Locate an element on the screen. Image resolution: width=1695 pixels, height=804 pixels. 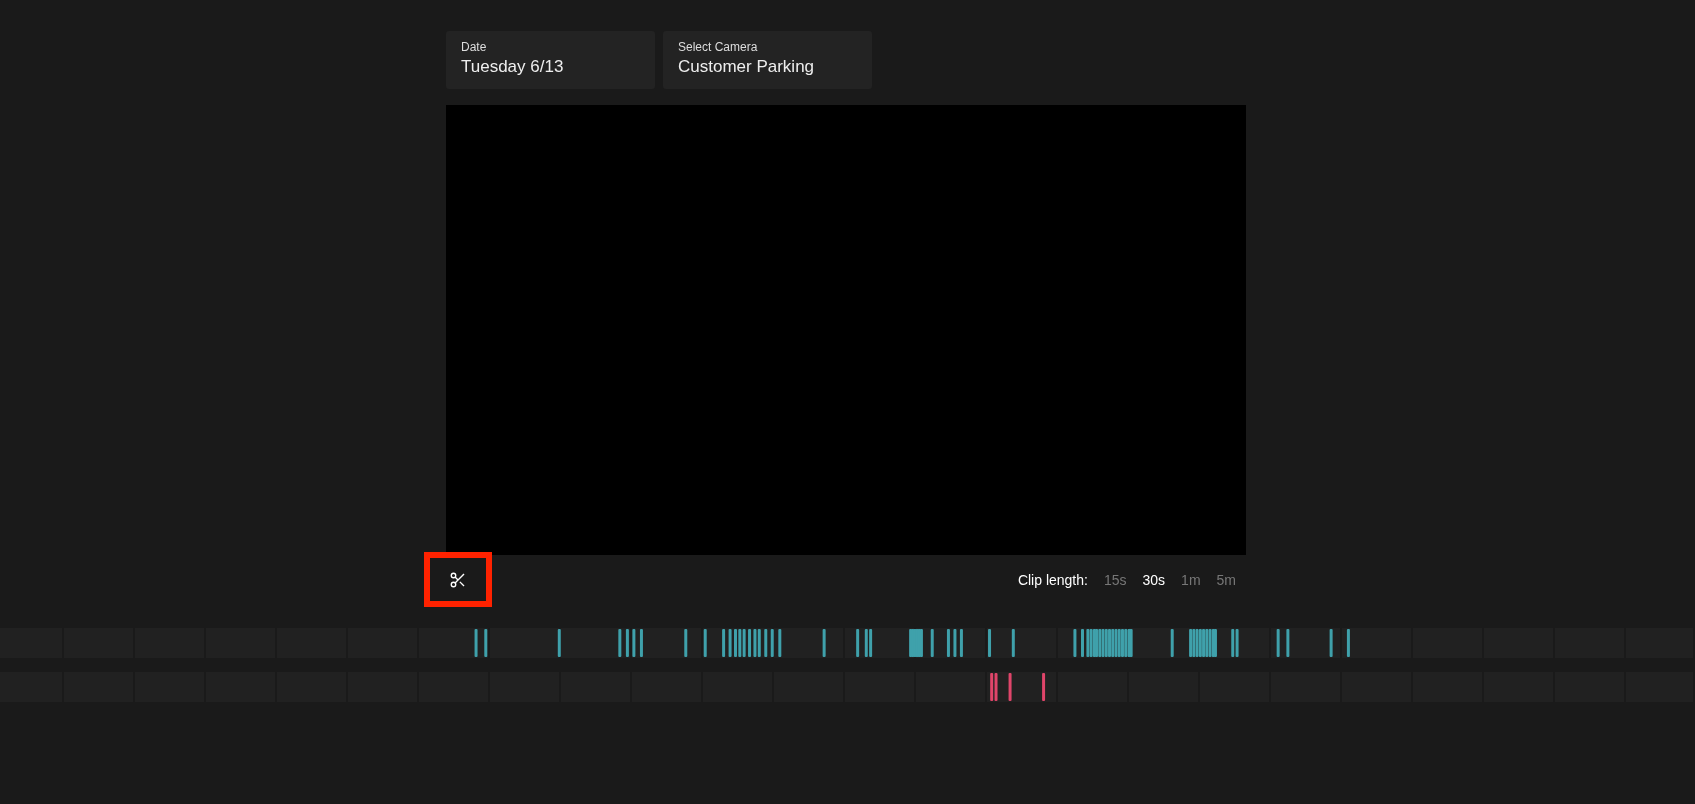
scissors-icon is located at coordinates (458, 579).